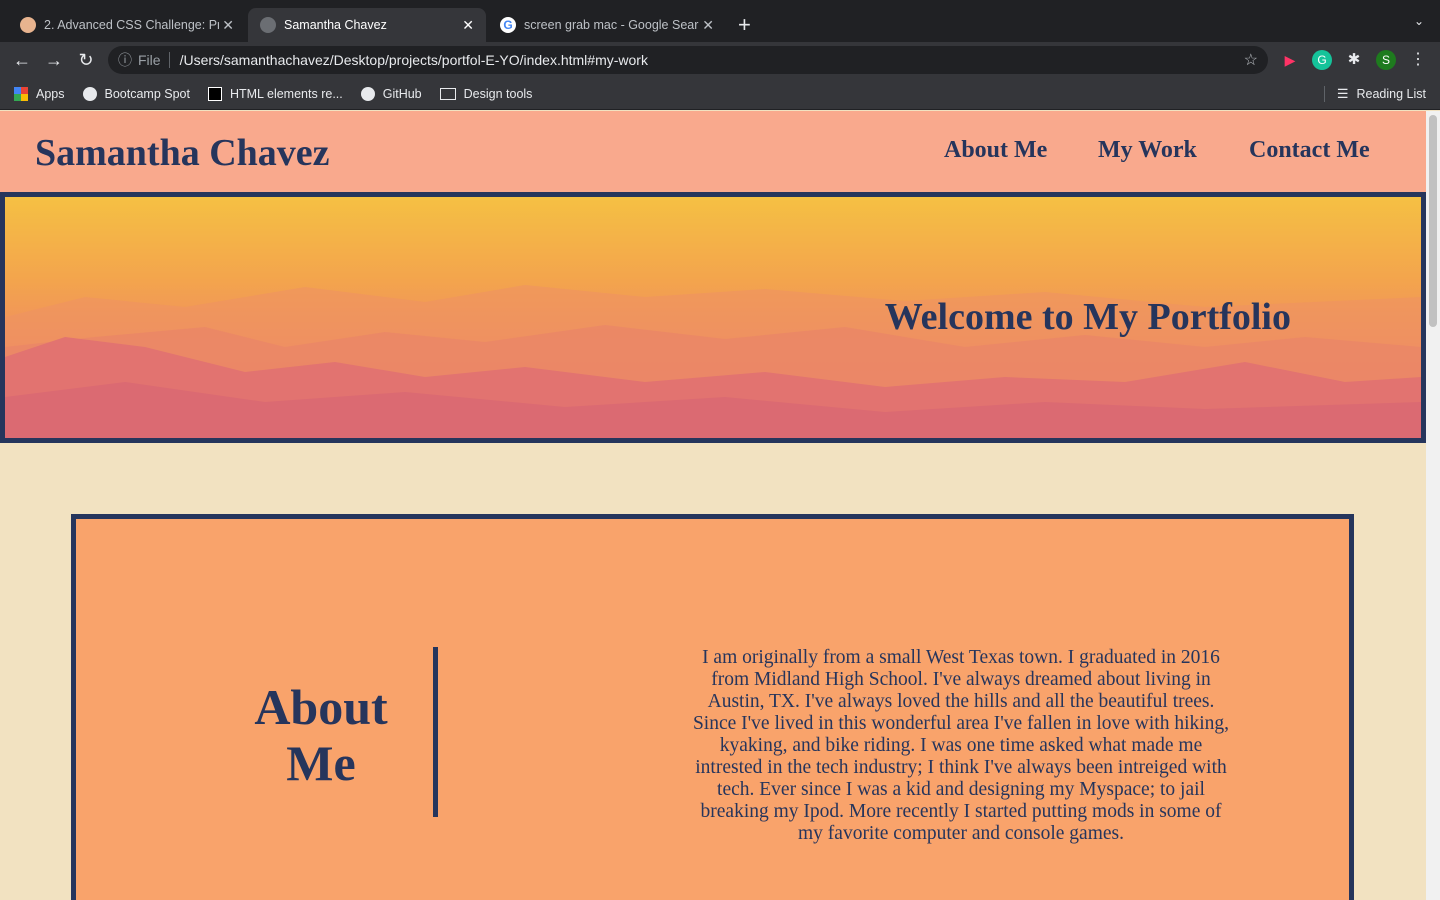  I want to click on bookmark-design-tools: Design tools, so click(486, 93).